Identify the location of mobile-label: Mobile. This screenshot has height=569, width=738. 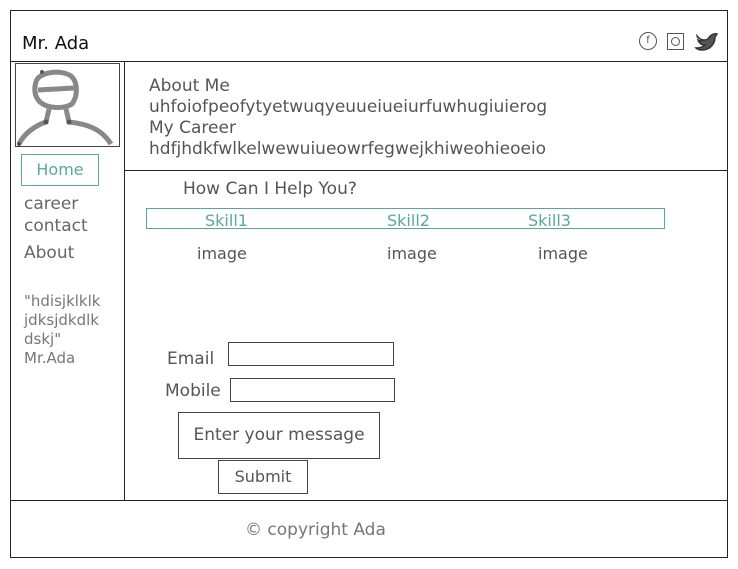
(193, 391).